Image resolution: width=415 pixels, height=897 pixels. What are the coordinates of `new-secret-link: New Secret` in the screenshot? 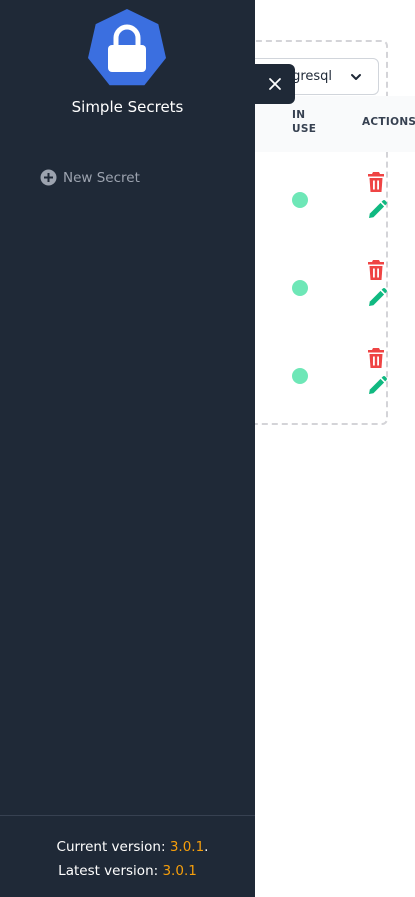 It's located at (90, 177).